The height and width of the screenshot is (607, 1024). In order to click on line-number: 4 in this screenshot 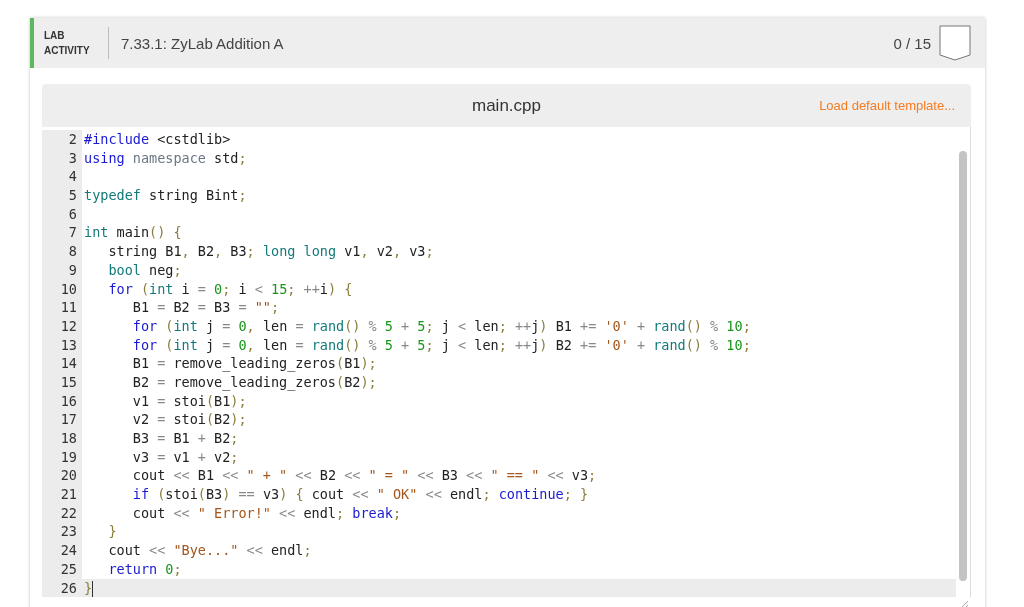, I will do `click(62, 177)`.